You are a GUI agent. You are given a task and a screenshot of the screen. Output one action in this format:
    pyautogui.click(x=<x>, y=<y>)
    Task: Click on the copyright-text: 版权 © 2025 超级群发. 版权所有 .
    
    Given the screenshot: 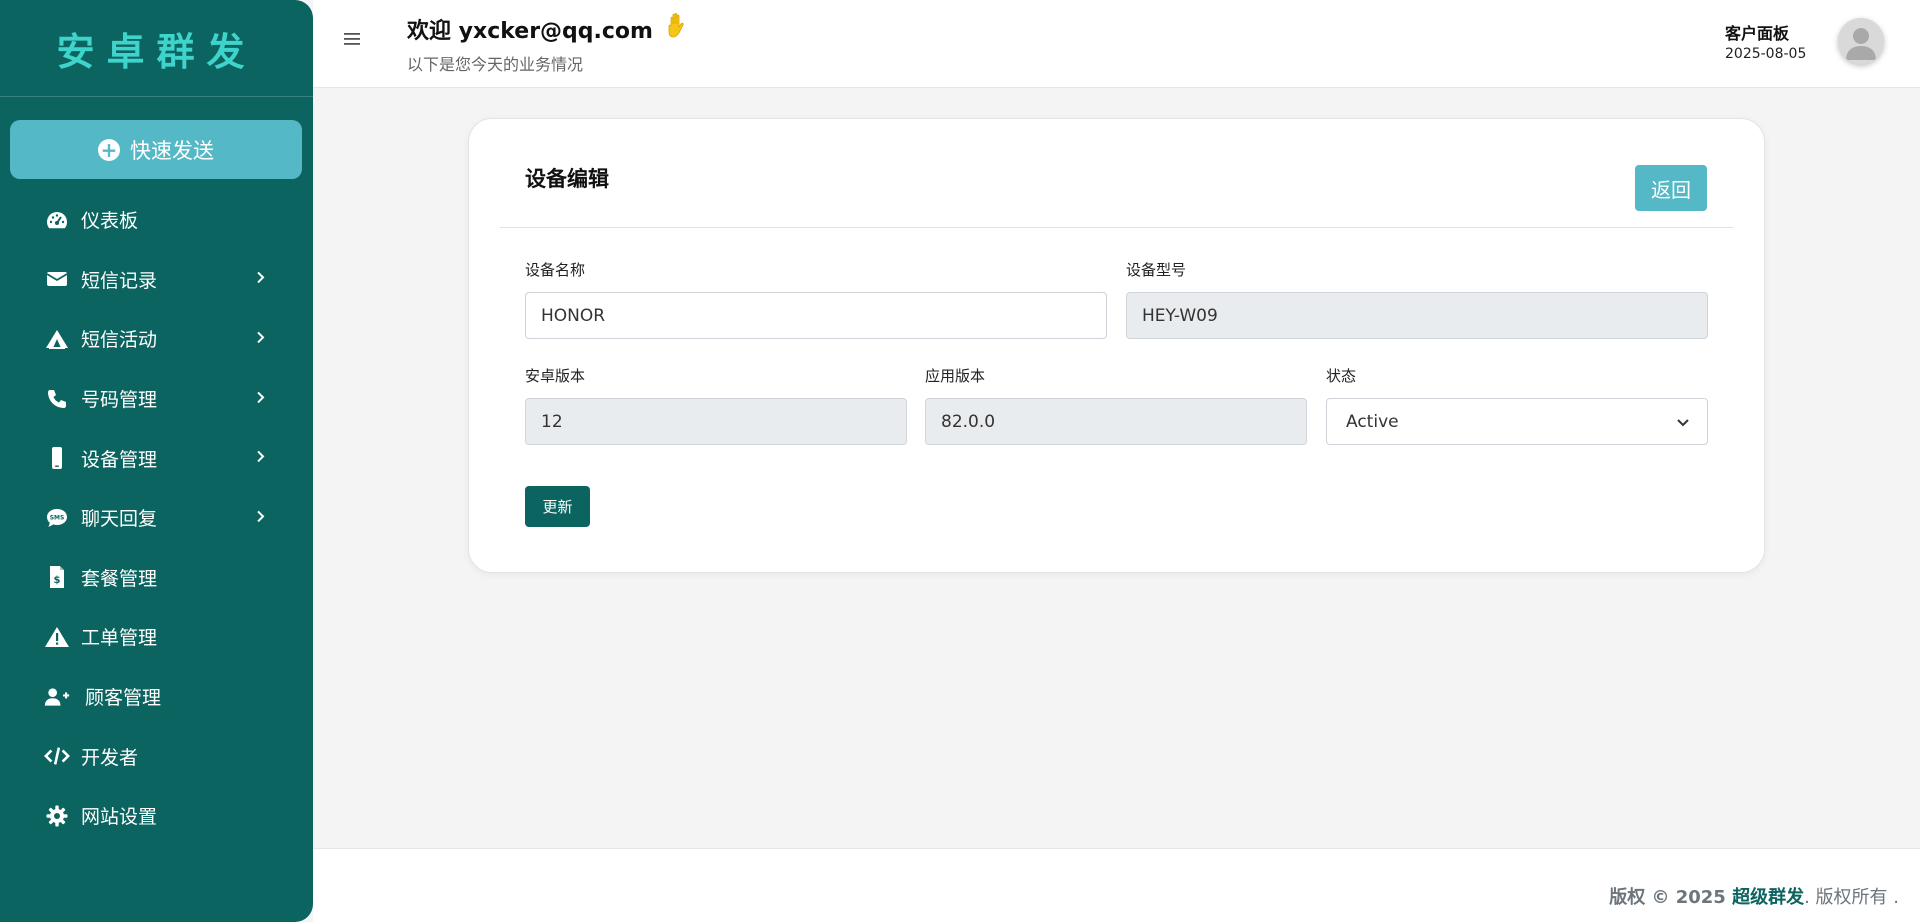 What is the action you would take?
    pyautogui.click(x=1754, y=896)
    